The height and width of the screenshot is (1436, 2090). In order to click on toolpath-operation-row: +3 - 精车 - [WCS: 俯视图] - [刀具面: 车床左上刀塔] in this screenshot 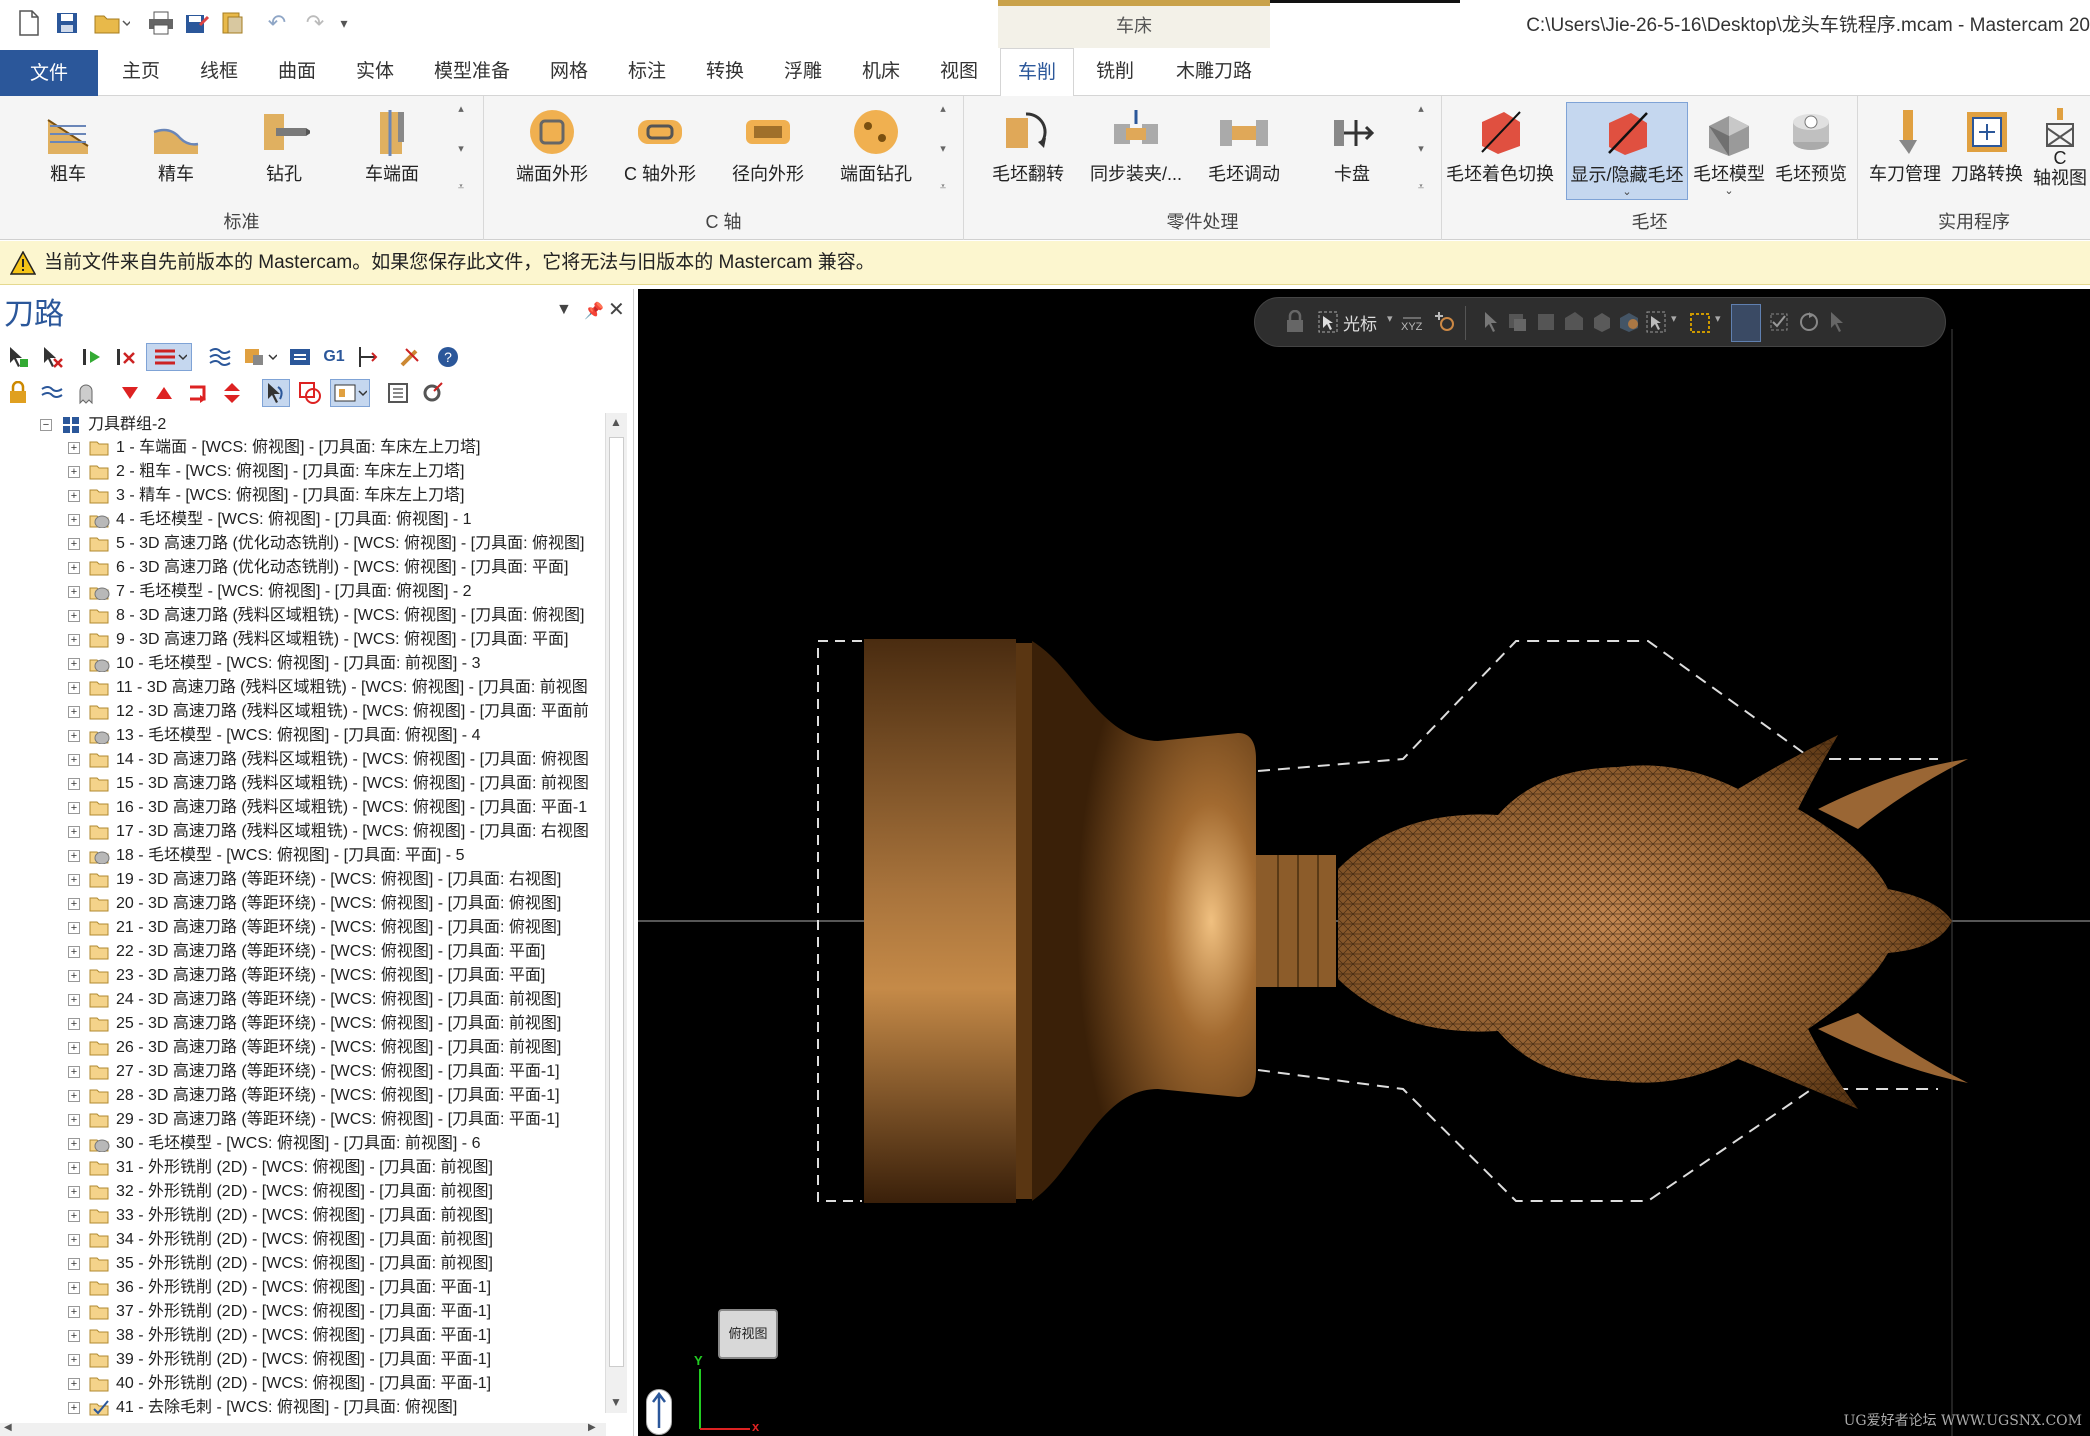, I will do `click(303, 496)`.